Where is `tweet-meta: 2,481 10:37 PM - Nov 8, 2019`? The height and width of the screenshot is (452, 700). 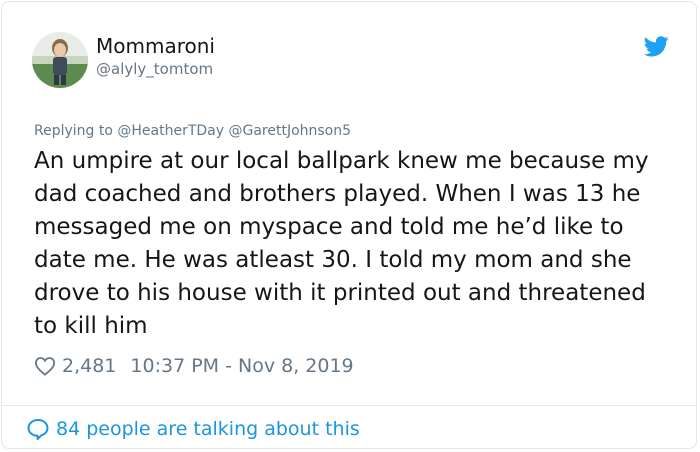
tweet-meta: 2,481 10:37 PM - Nov 8, 2019 is located at coordinates (194, 366).